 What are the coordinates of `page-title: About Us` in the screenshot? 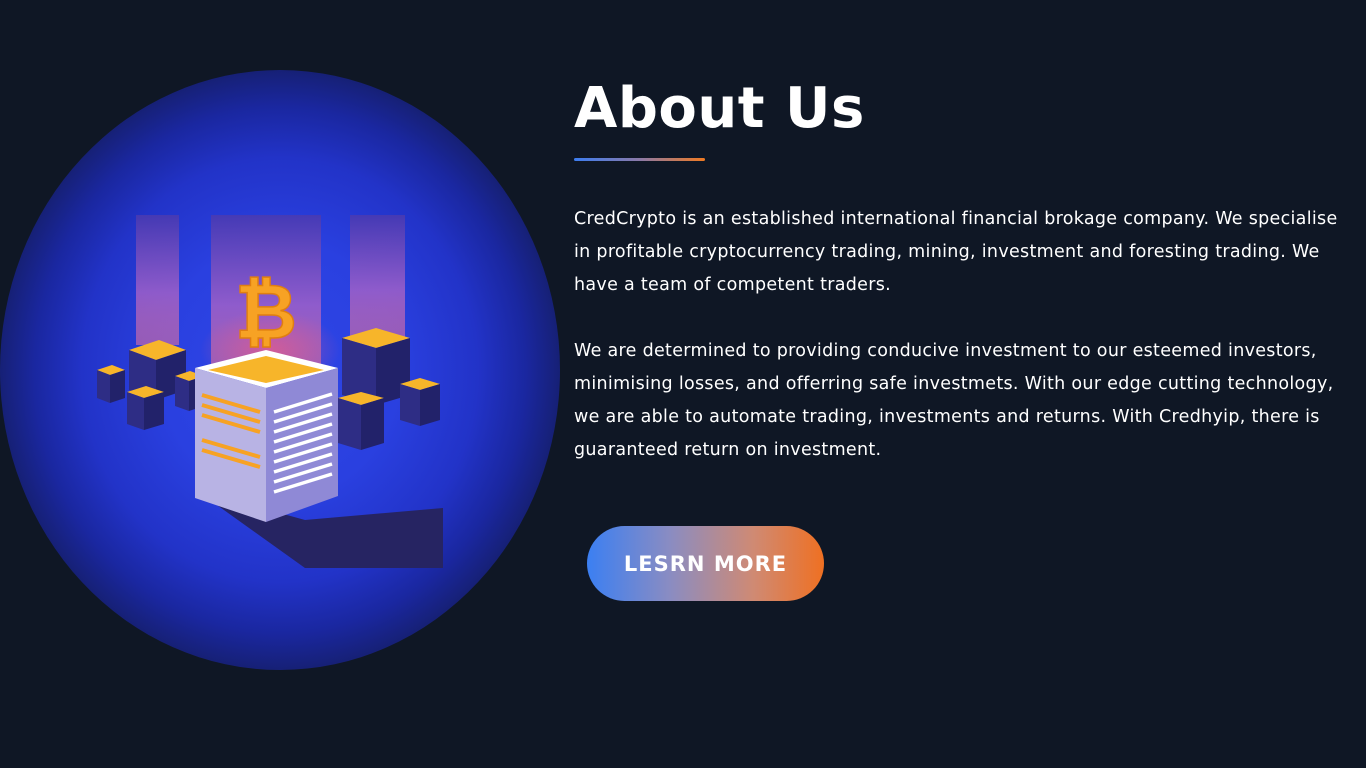 It's located at (719, 108).